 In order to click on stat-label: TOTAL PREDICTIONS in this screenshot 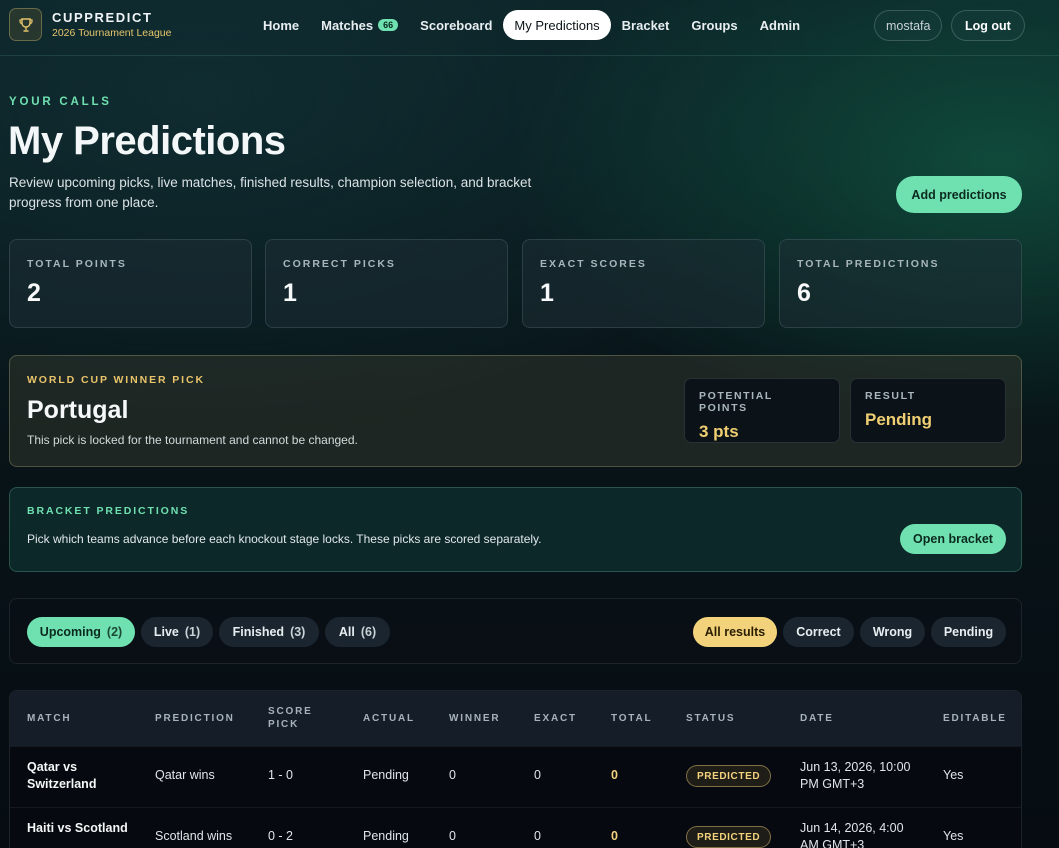, I will do `click(868, 264)`.